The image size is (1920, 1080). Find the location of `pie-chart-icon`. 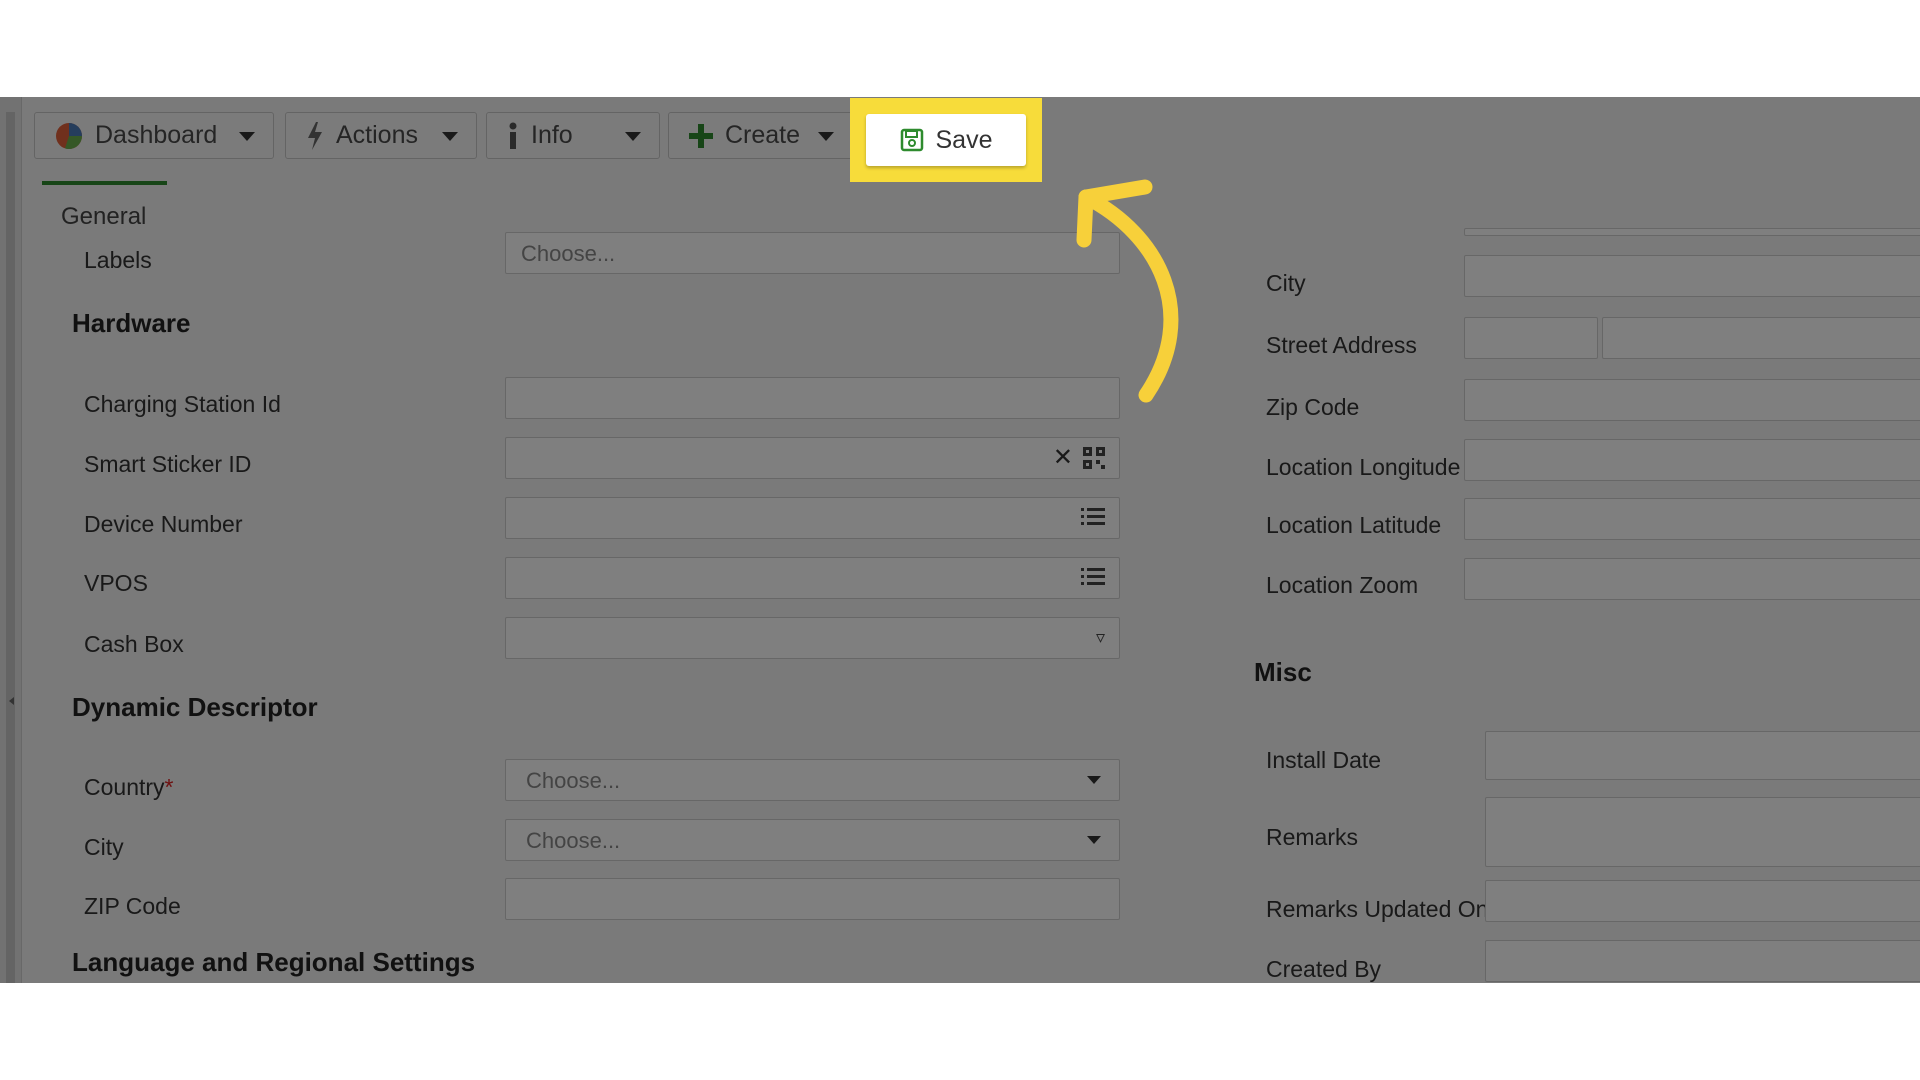

pie-chart-icon is located at coordinates (69, 136).